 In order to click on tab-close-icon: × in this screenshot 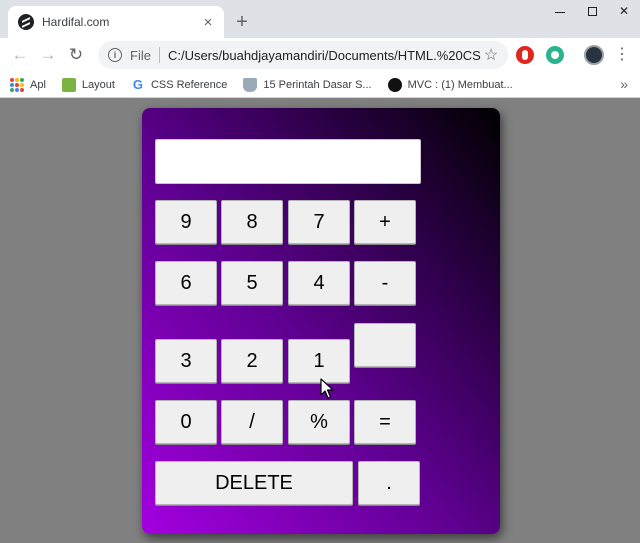, I will do `click(208, 22)`.